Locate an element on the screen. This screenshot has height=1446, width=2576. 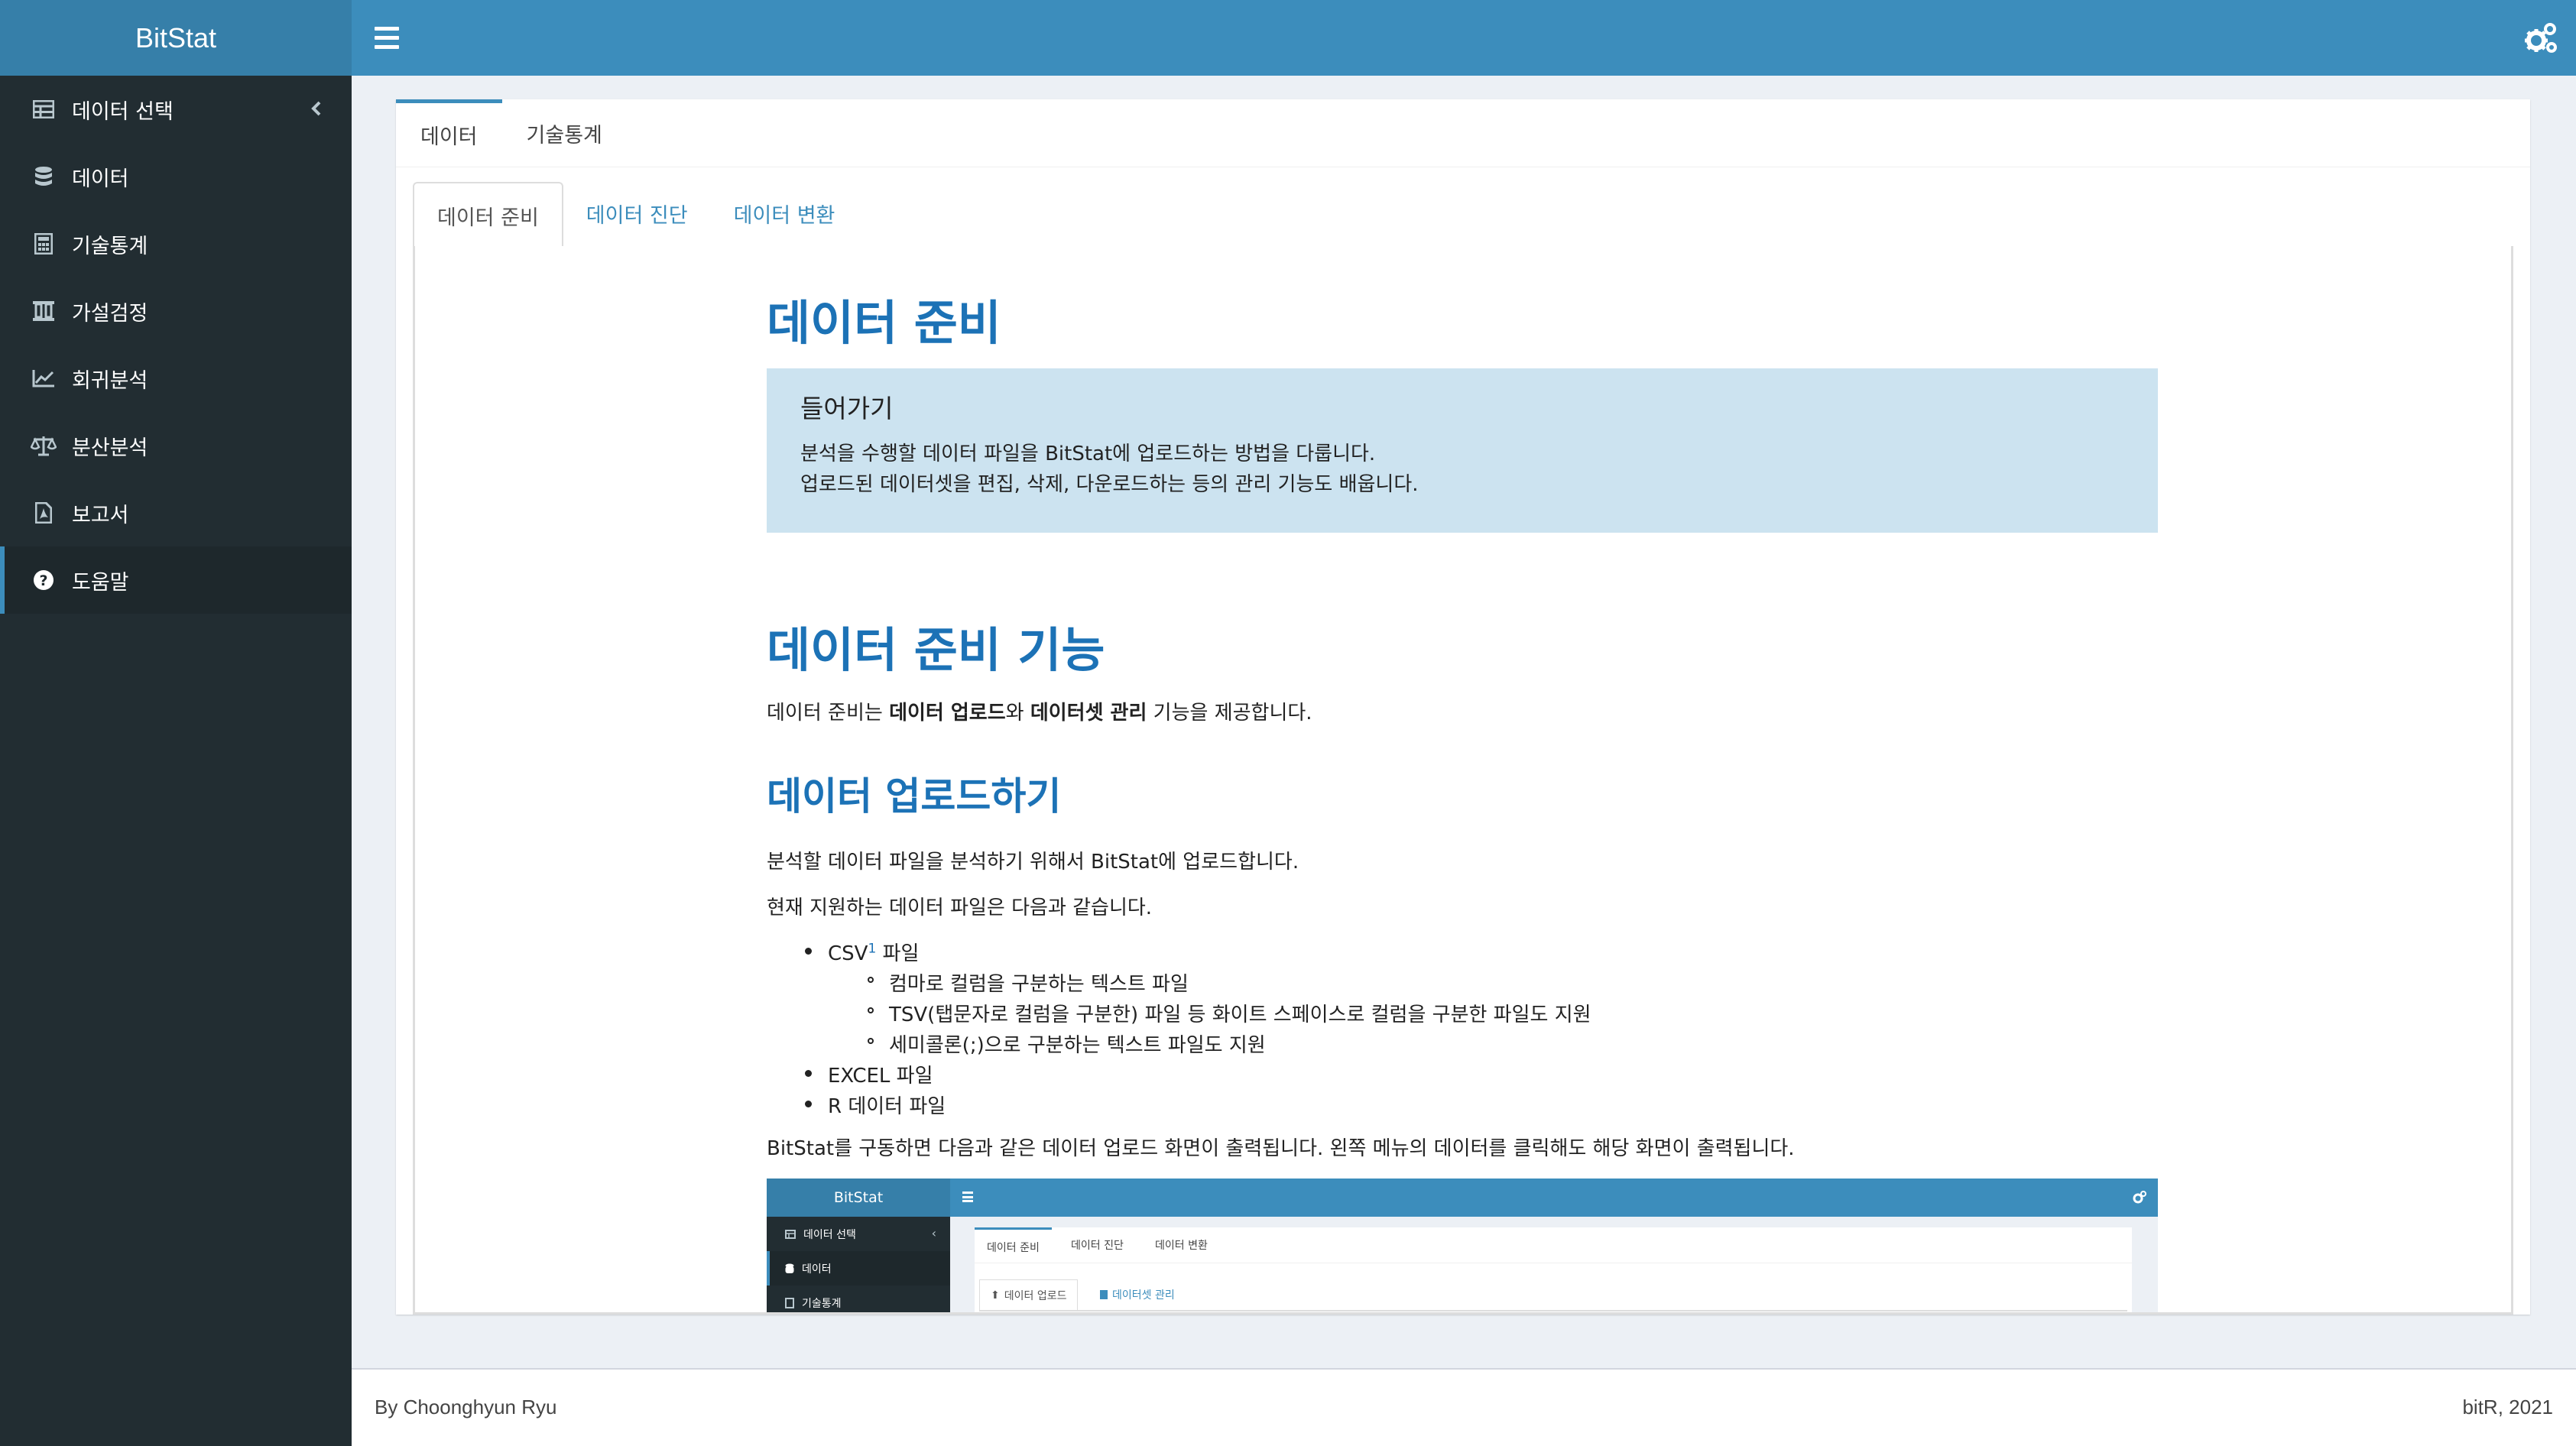
list-item-excel: EXCEL 파일 is located at coordinates (869, 1074).